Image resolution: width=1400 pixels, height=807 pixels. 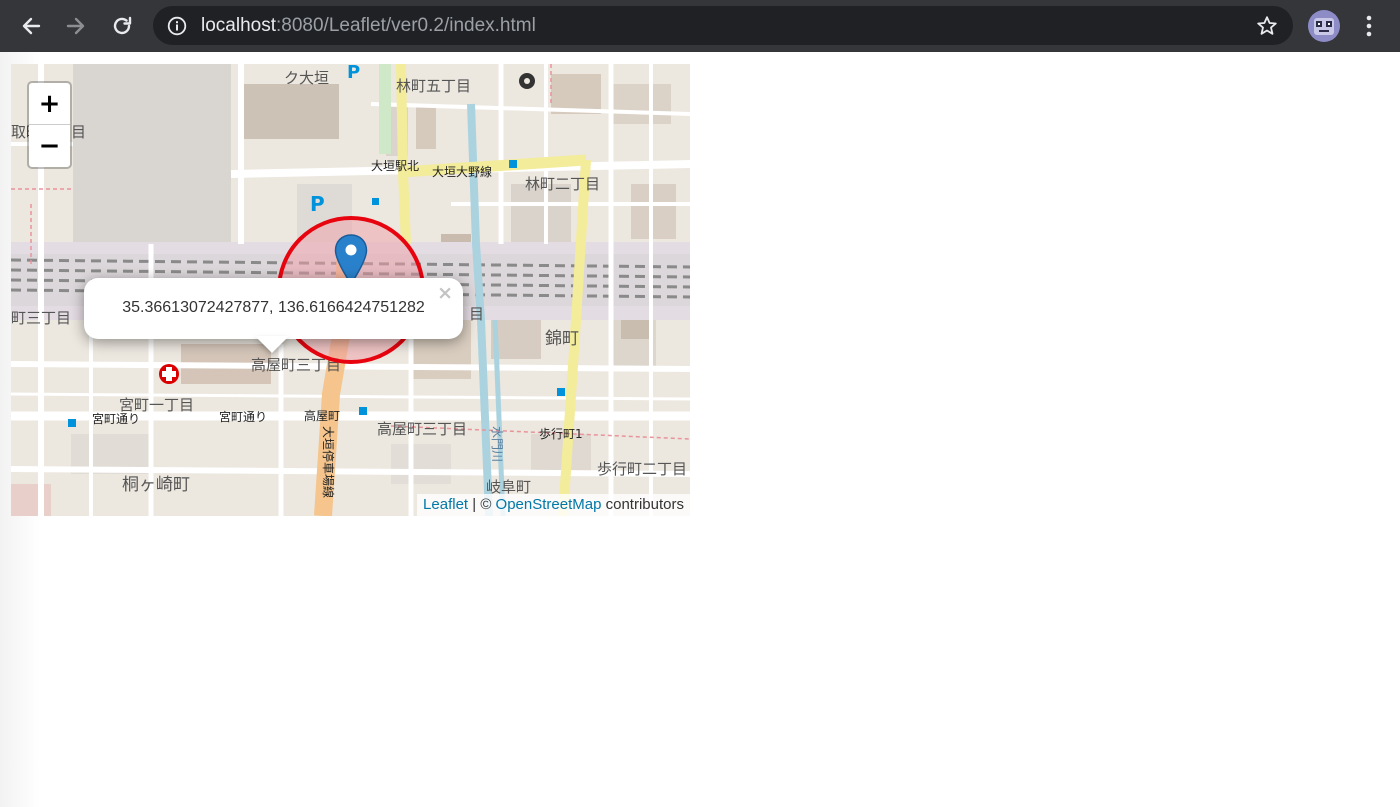 I want to click on more-menu-button, so click(x=1369, y=26).